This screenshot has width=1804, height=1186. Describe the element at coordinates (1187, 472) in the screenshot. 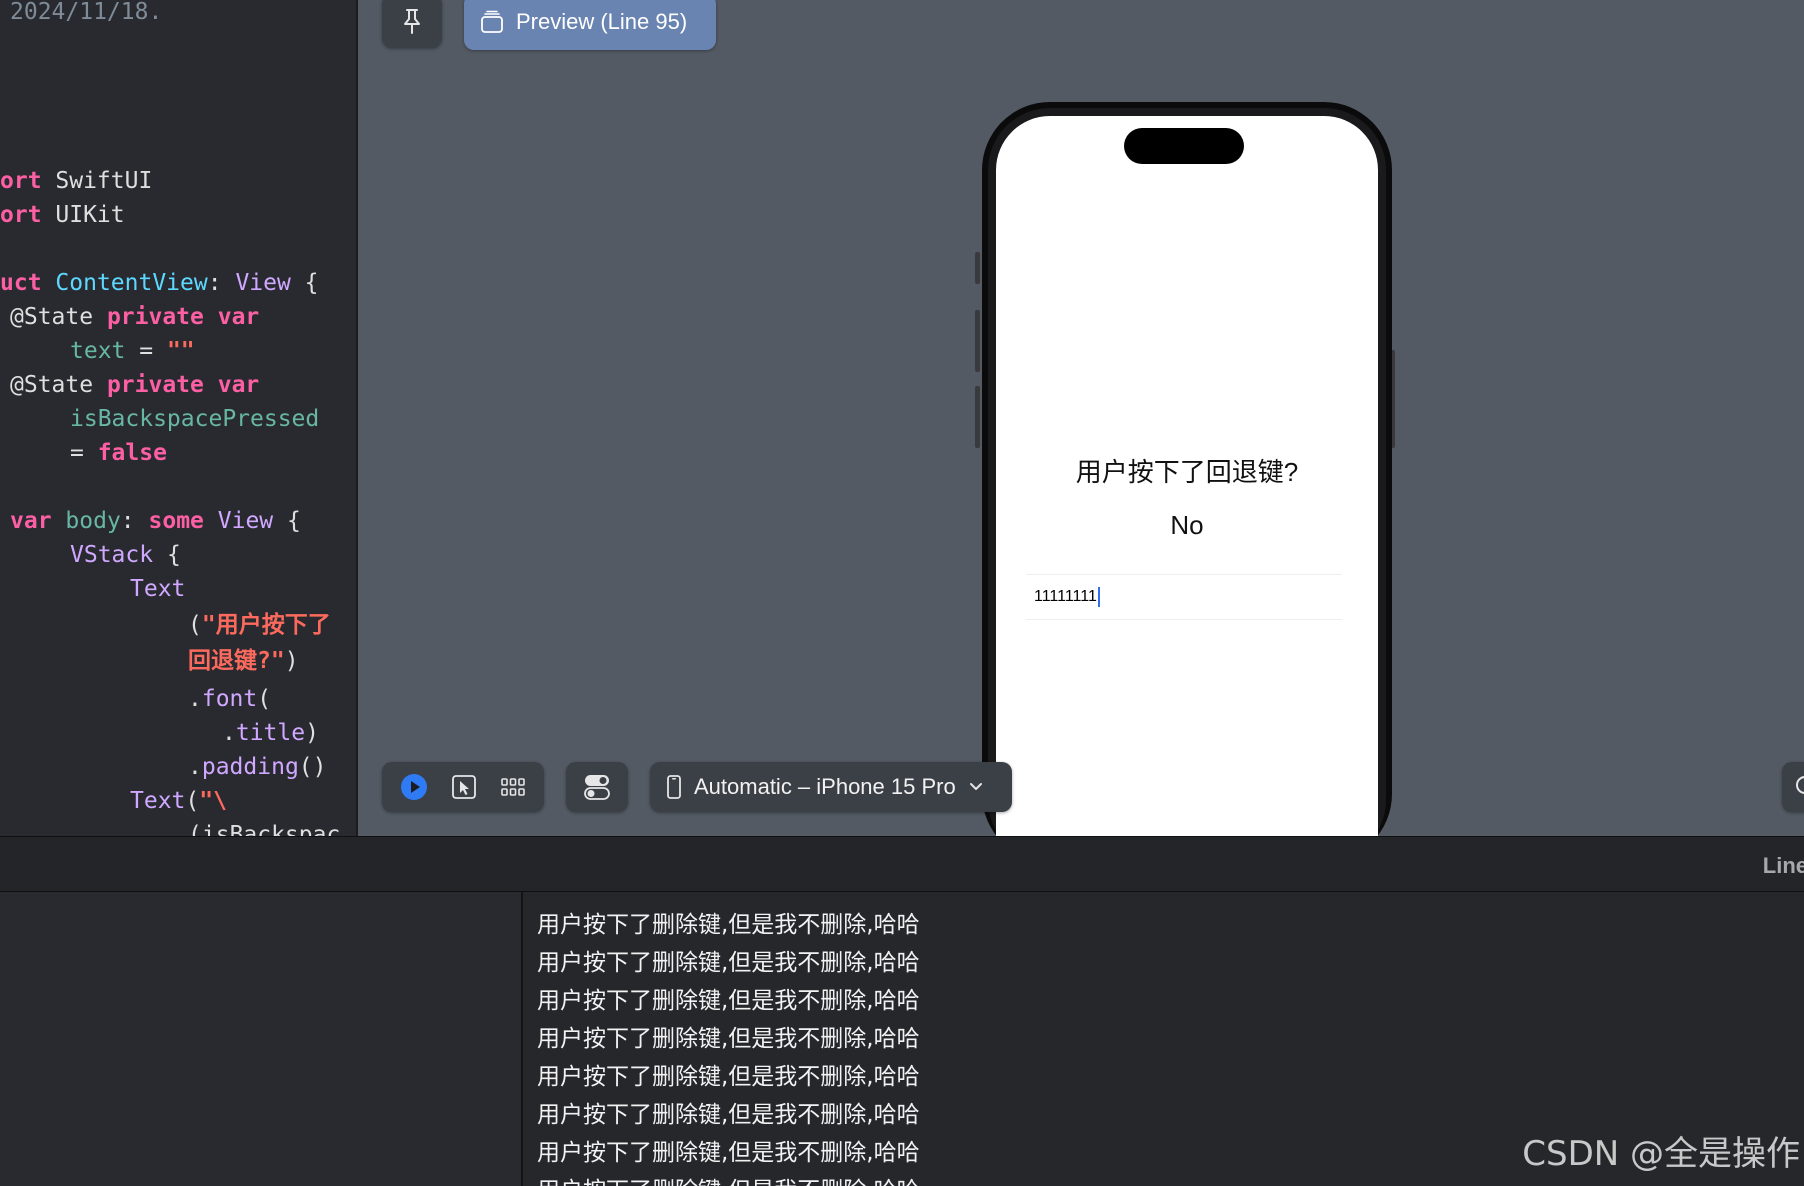

I see `backspace-question-text: 用户按下了回退键?` at that location.